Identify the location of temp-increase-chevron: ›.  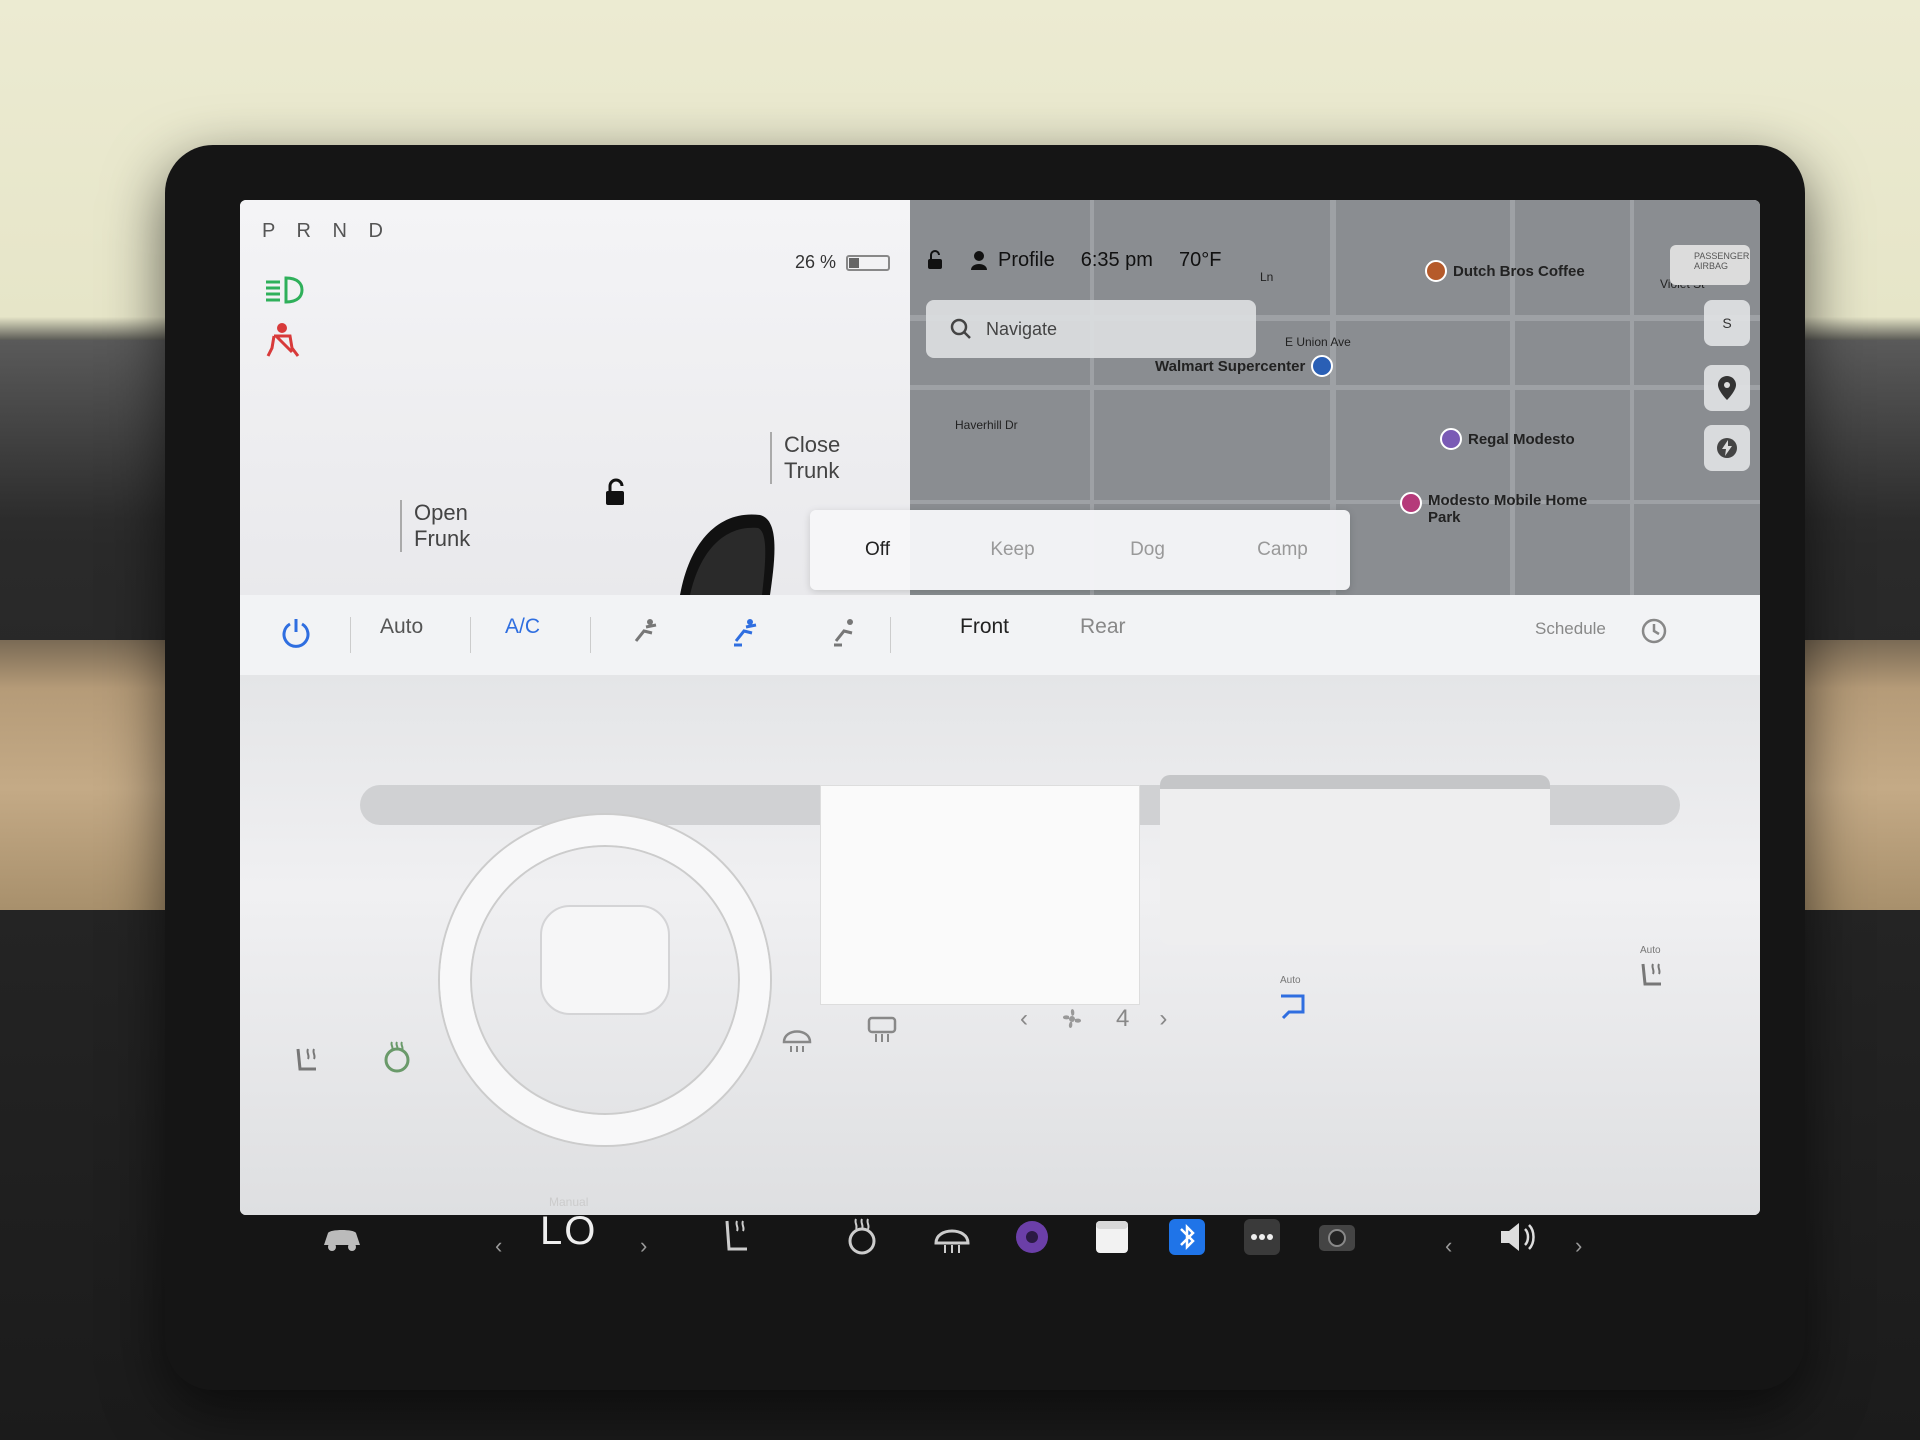
(643, 1246).